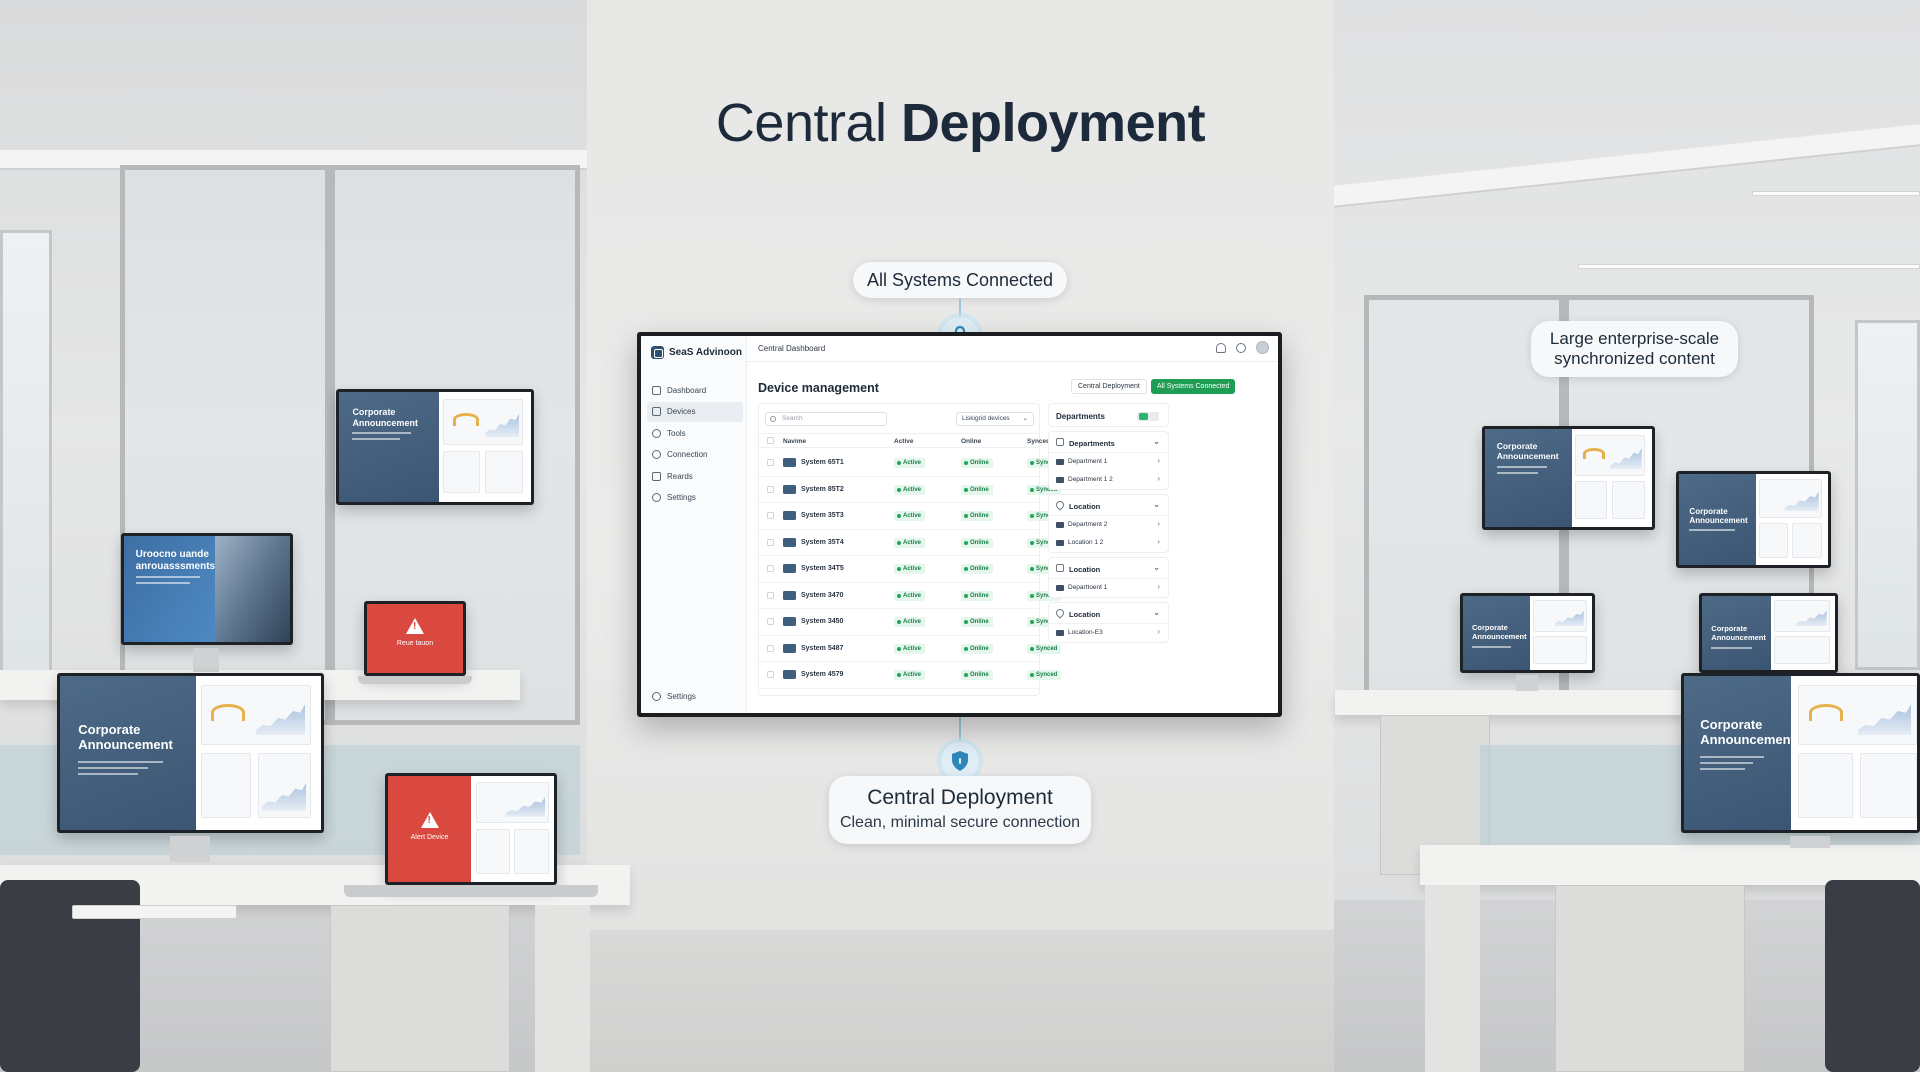 This screenshot has height=1072, width=1920. Describe the element at coordinates (910, 463) in the screenshot. I see `table-row: System 65T1 Active Online Synced` at that location.